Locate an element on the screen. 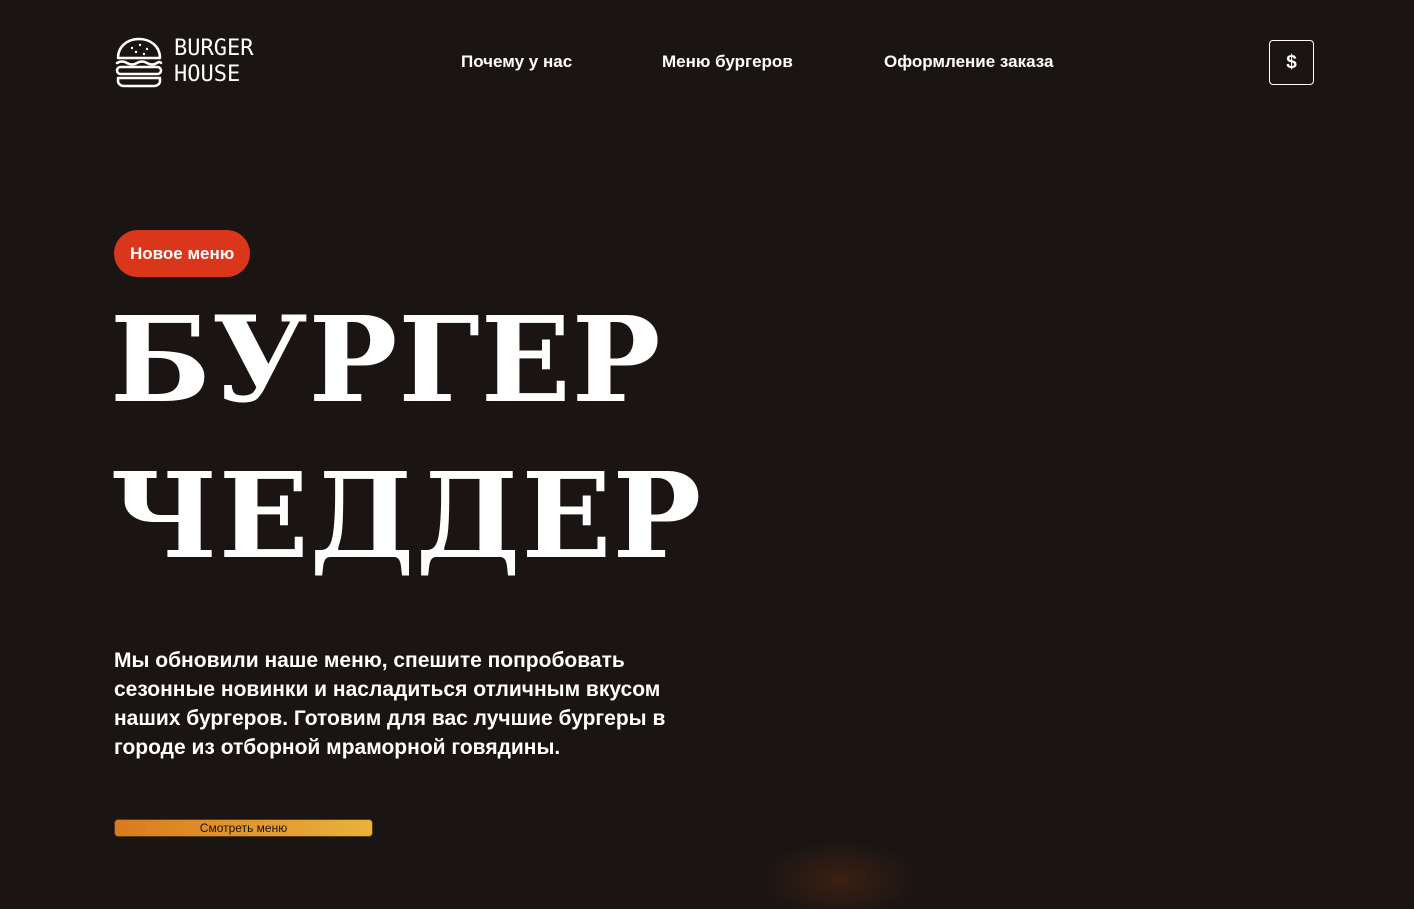 The image size is (1414, 909). burger-icon is located at coordinates (139, 62).